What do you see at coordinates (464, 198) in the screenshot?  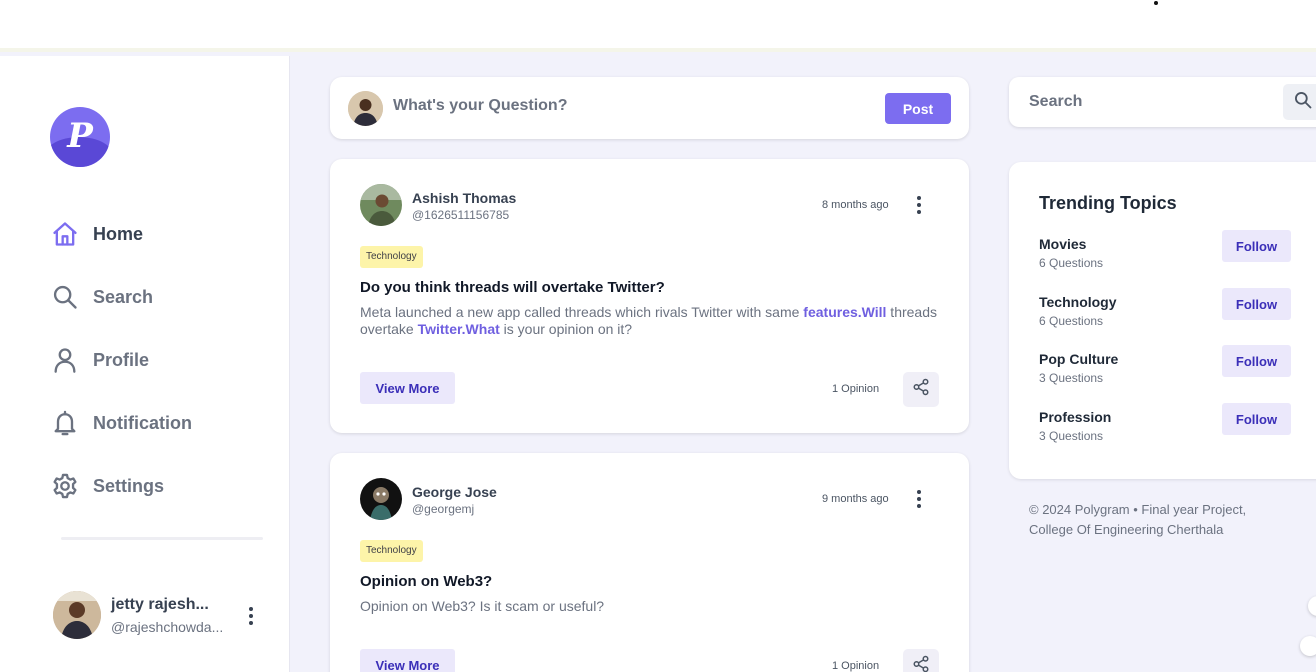 I see `author-name: Ashish Thomas` at bounding box center [464, 198].